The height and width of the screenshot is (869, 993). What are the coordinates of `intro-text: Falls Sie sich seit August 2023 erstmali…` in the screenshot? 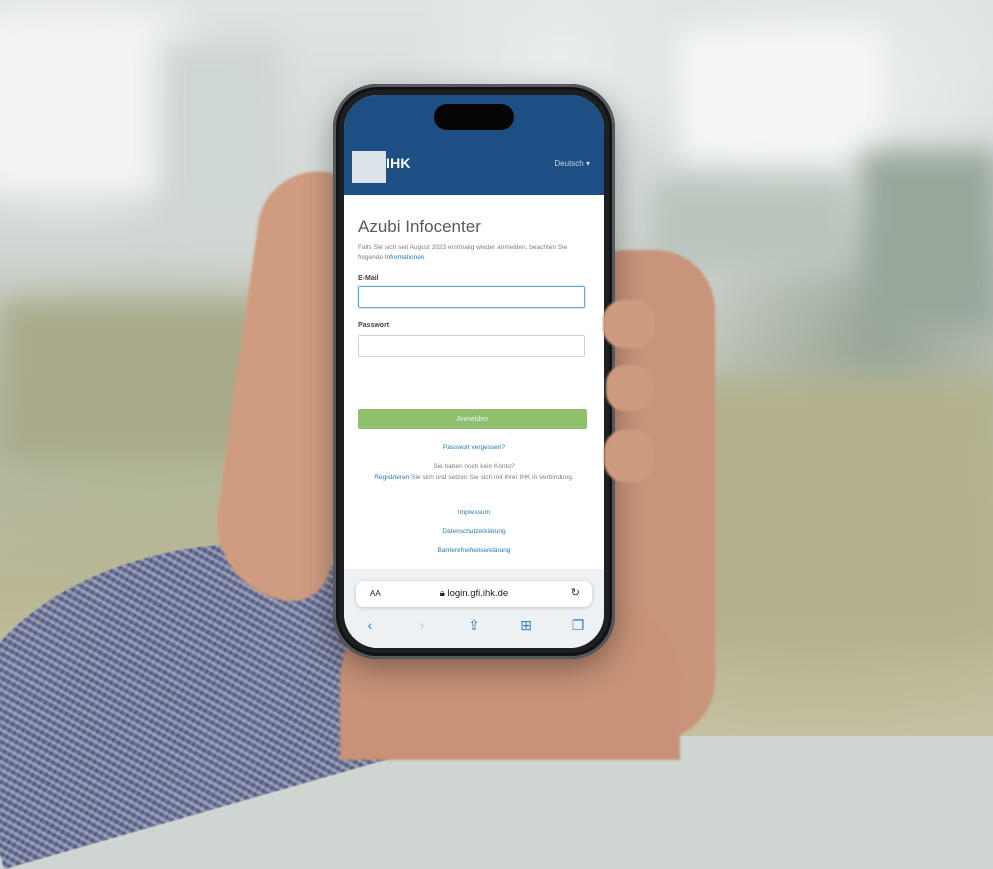 It's located at (473, 253).